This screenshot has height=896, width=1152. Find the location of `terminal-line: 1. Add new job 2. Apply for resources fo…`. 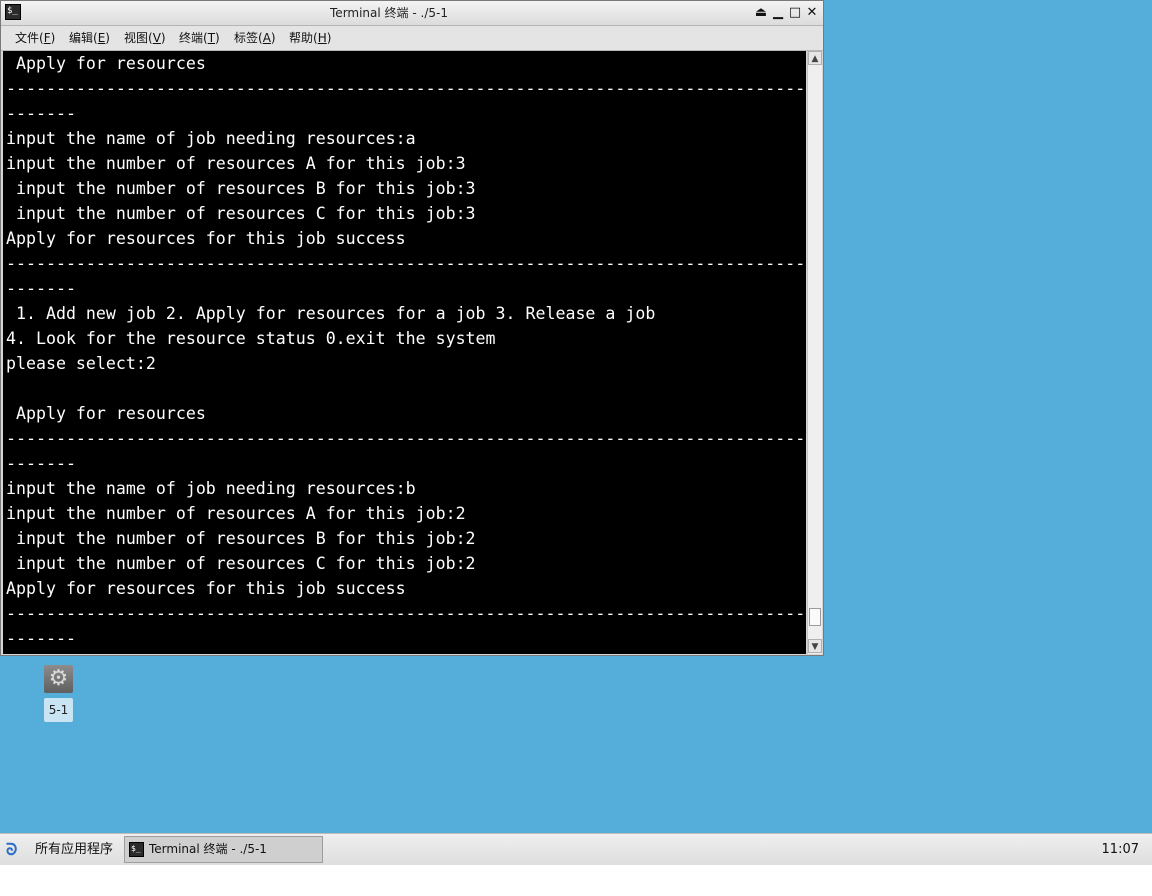

terminal-line: 1. Add new job 2. Apply for resources fo… is located at coordinates (331, 313).